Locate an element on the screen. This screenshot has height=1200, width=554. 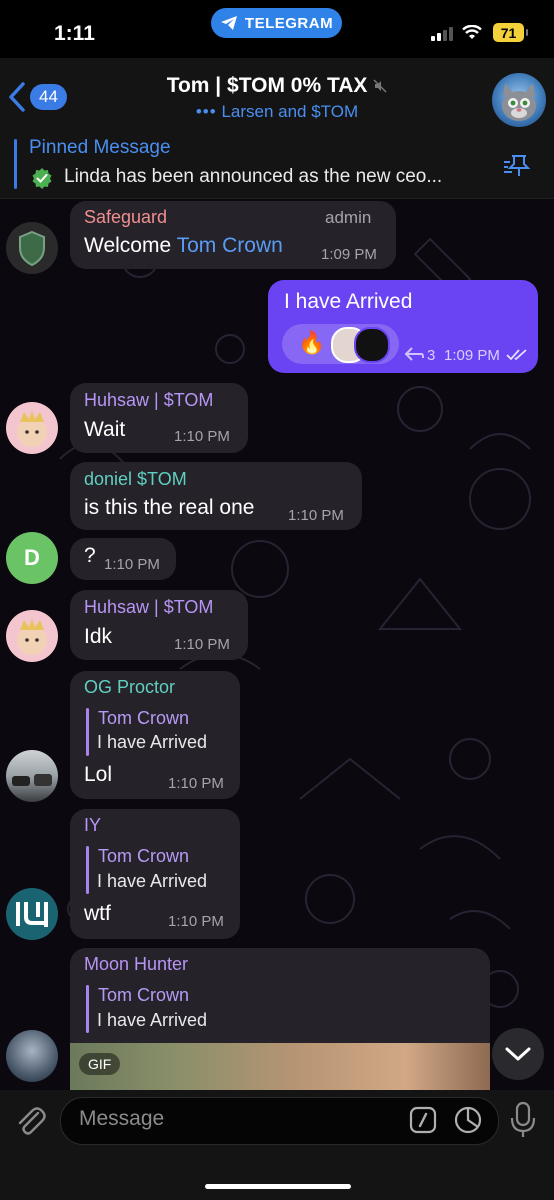
chat-title-text: Tom | $TOM 0% TAX is located at coordinates (267, 85).